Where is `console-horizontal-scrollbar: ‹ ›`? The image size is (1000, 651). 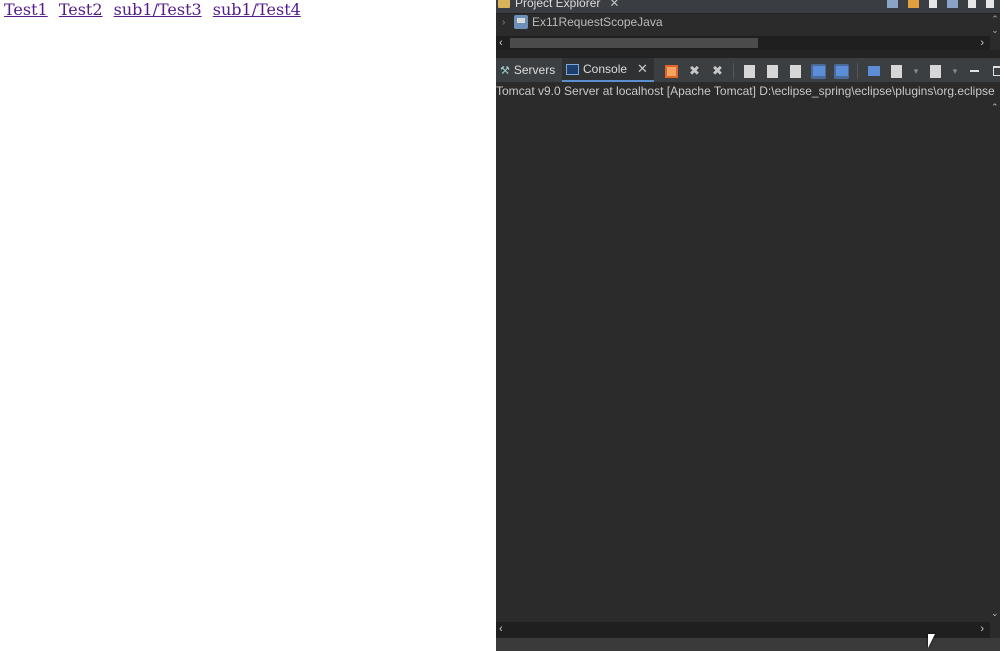 console-horizontal-scrollbar: ‹ › is located at coordinates (743, 630).